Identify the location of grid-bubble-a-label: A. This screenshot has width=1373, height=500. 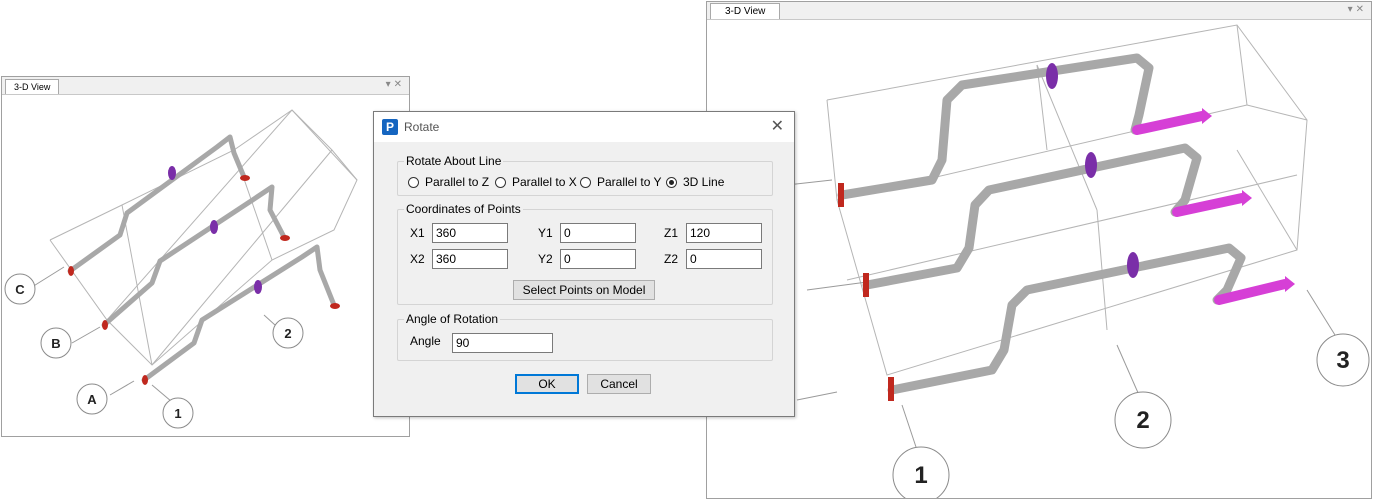
(92, 399).